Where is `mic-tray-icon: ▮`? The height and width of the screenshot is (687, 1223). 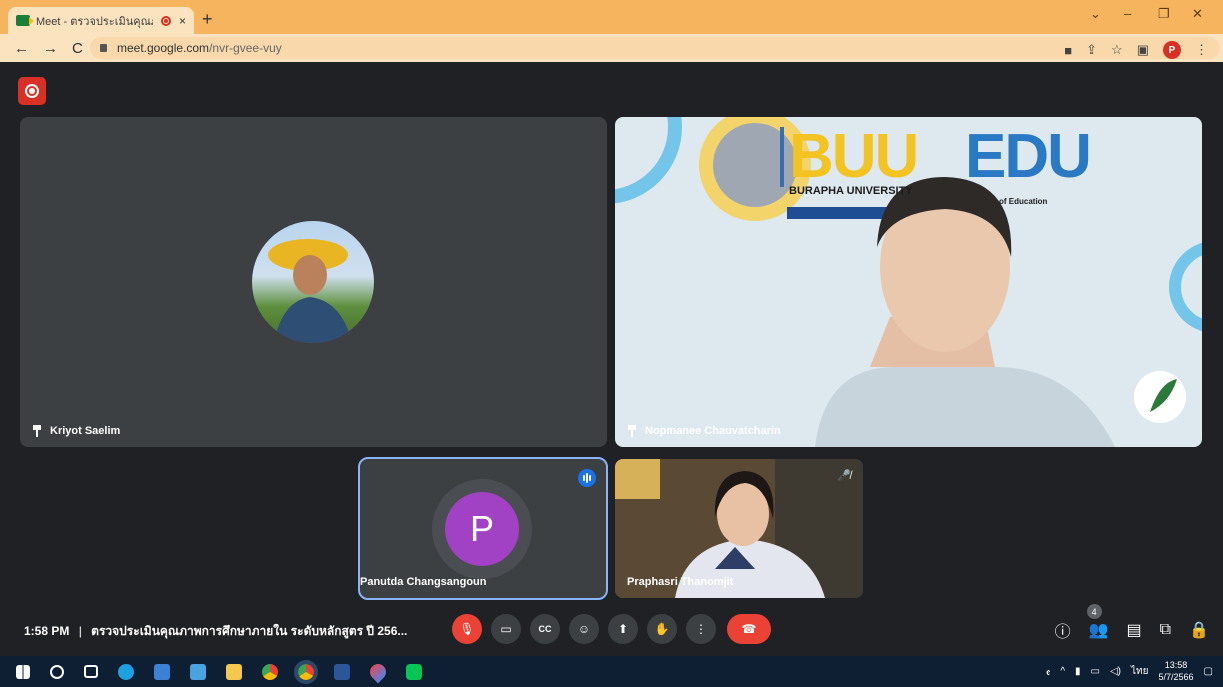
mic-tray-icon: ▮ is located at coordinates (1078, 671).